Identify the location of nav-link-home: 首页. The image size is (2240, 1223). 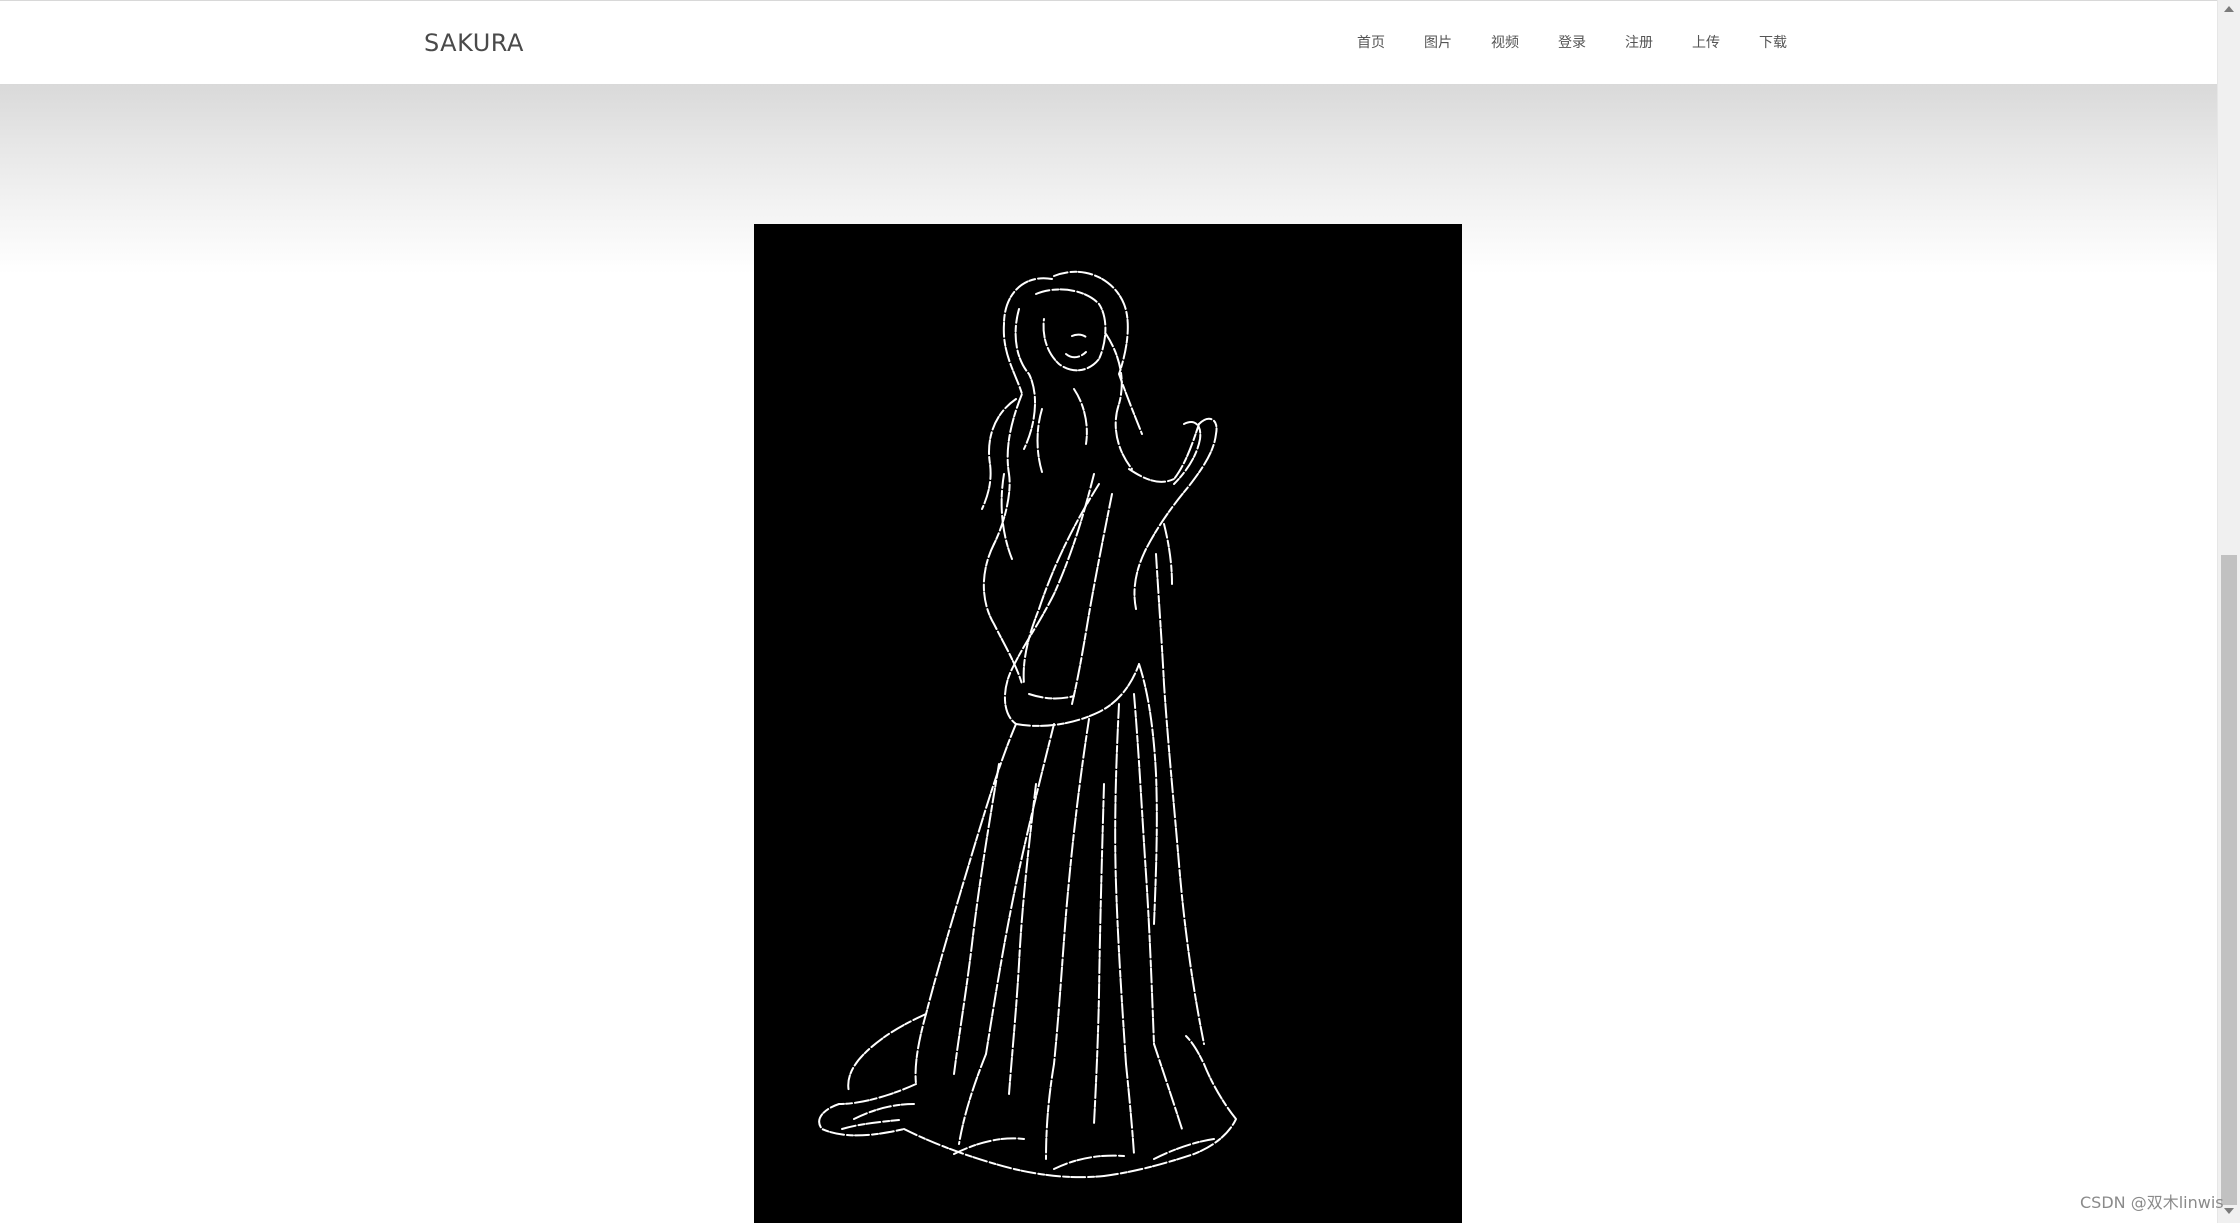
(1390, 43).